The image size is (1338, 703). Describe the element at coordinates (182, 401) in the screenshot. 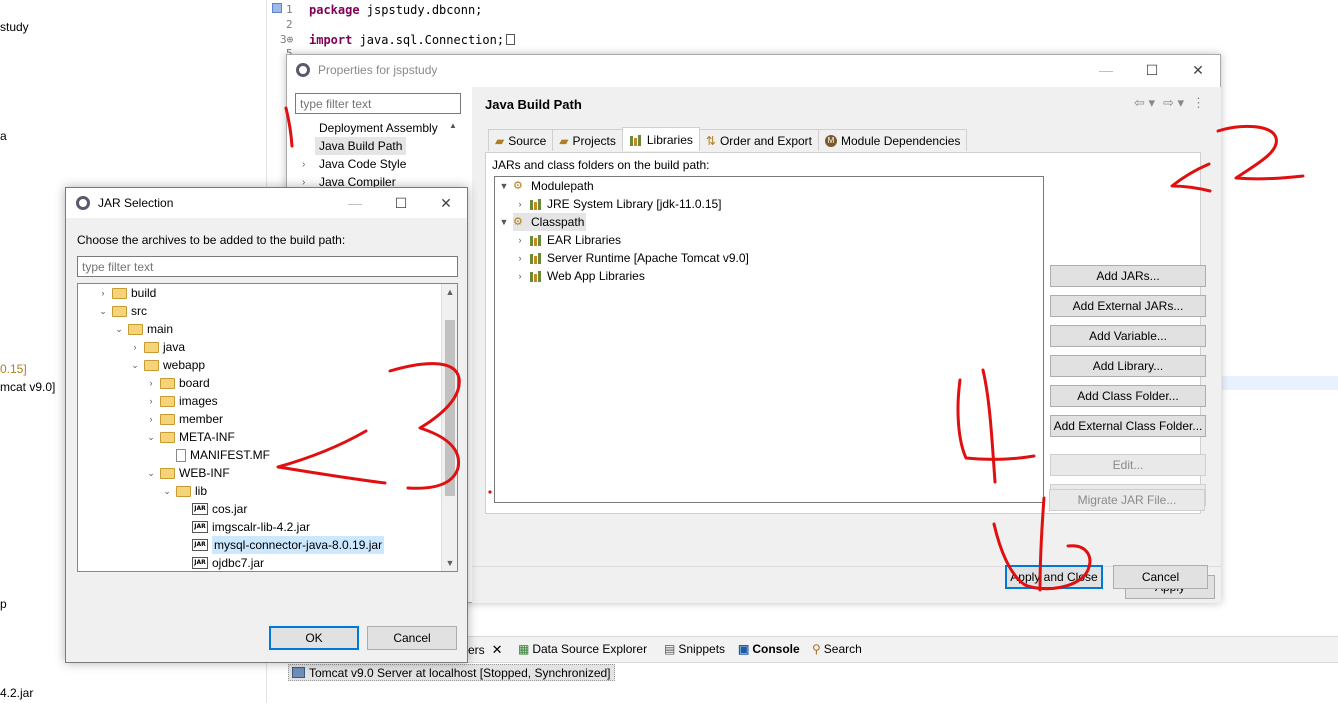

I see `tree-node-folder: › images` at that location.